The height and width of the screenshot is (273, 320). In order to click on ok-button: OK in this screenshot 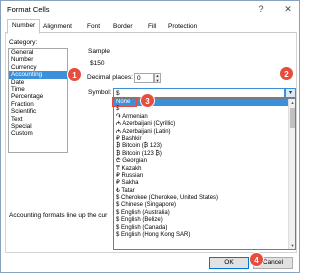, I will do `click(229, 263)`.